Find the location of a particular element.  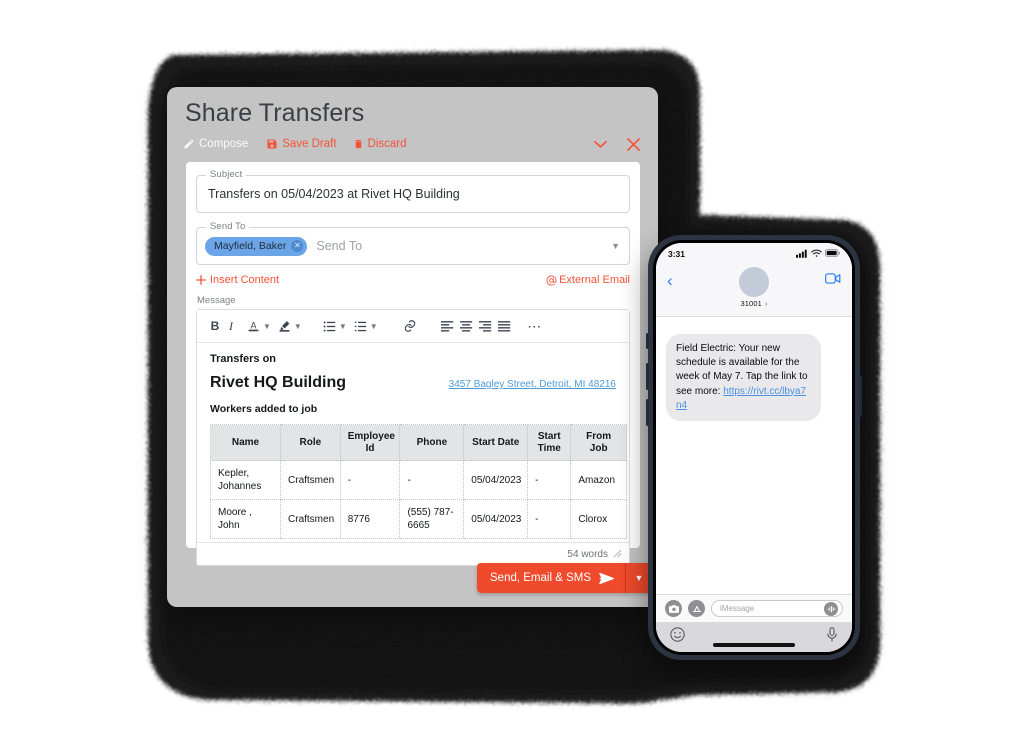

align-left-icon is located at coordinates (447, 326).